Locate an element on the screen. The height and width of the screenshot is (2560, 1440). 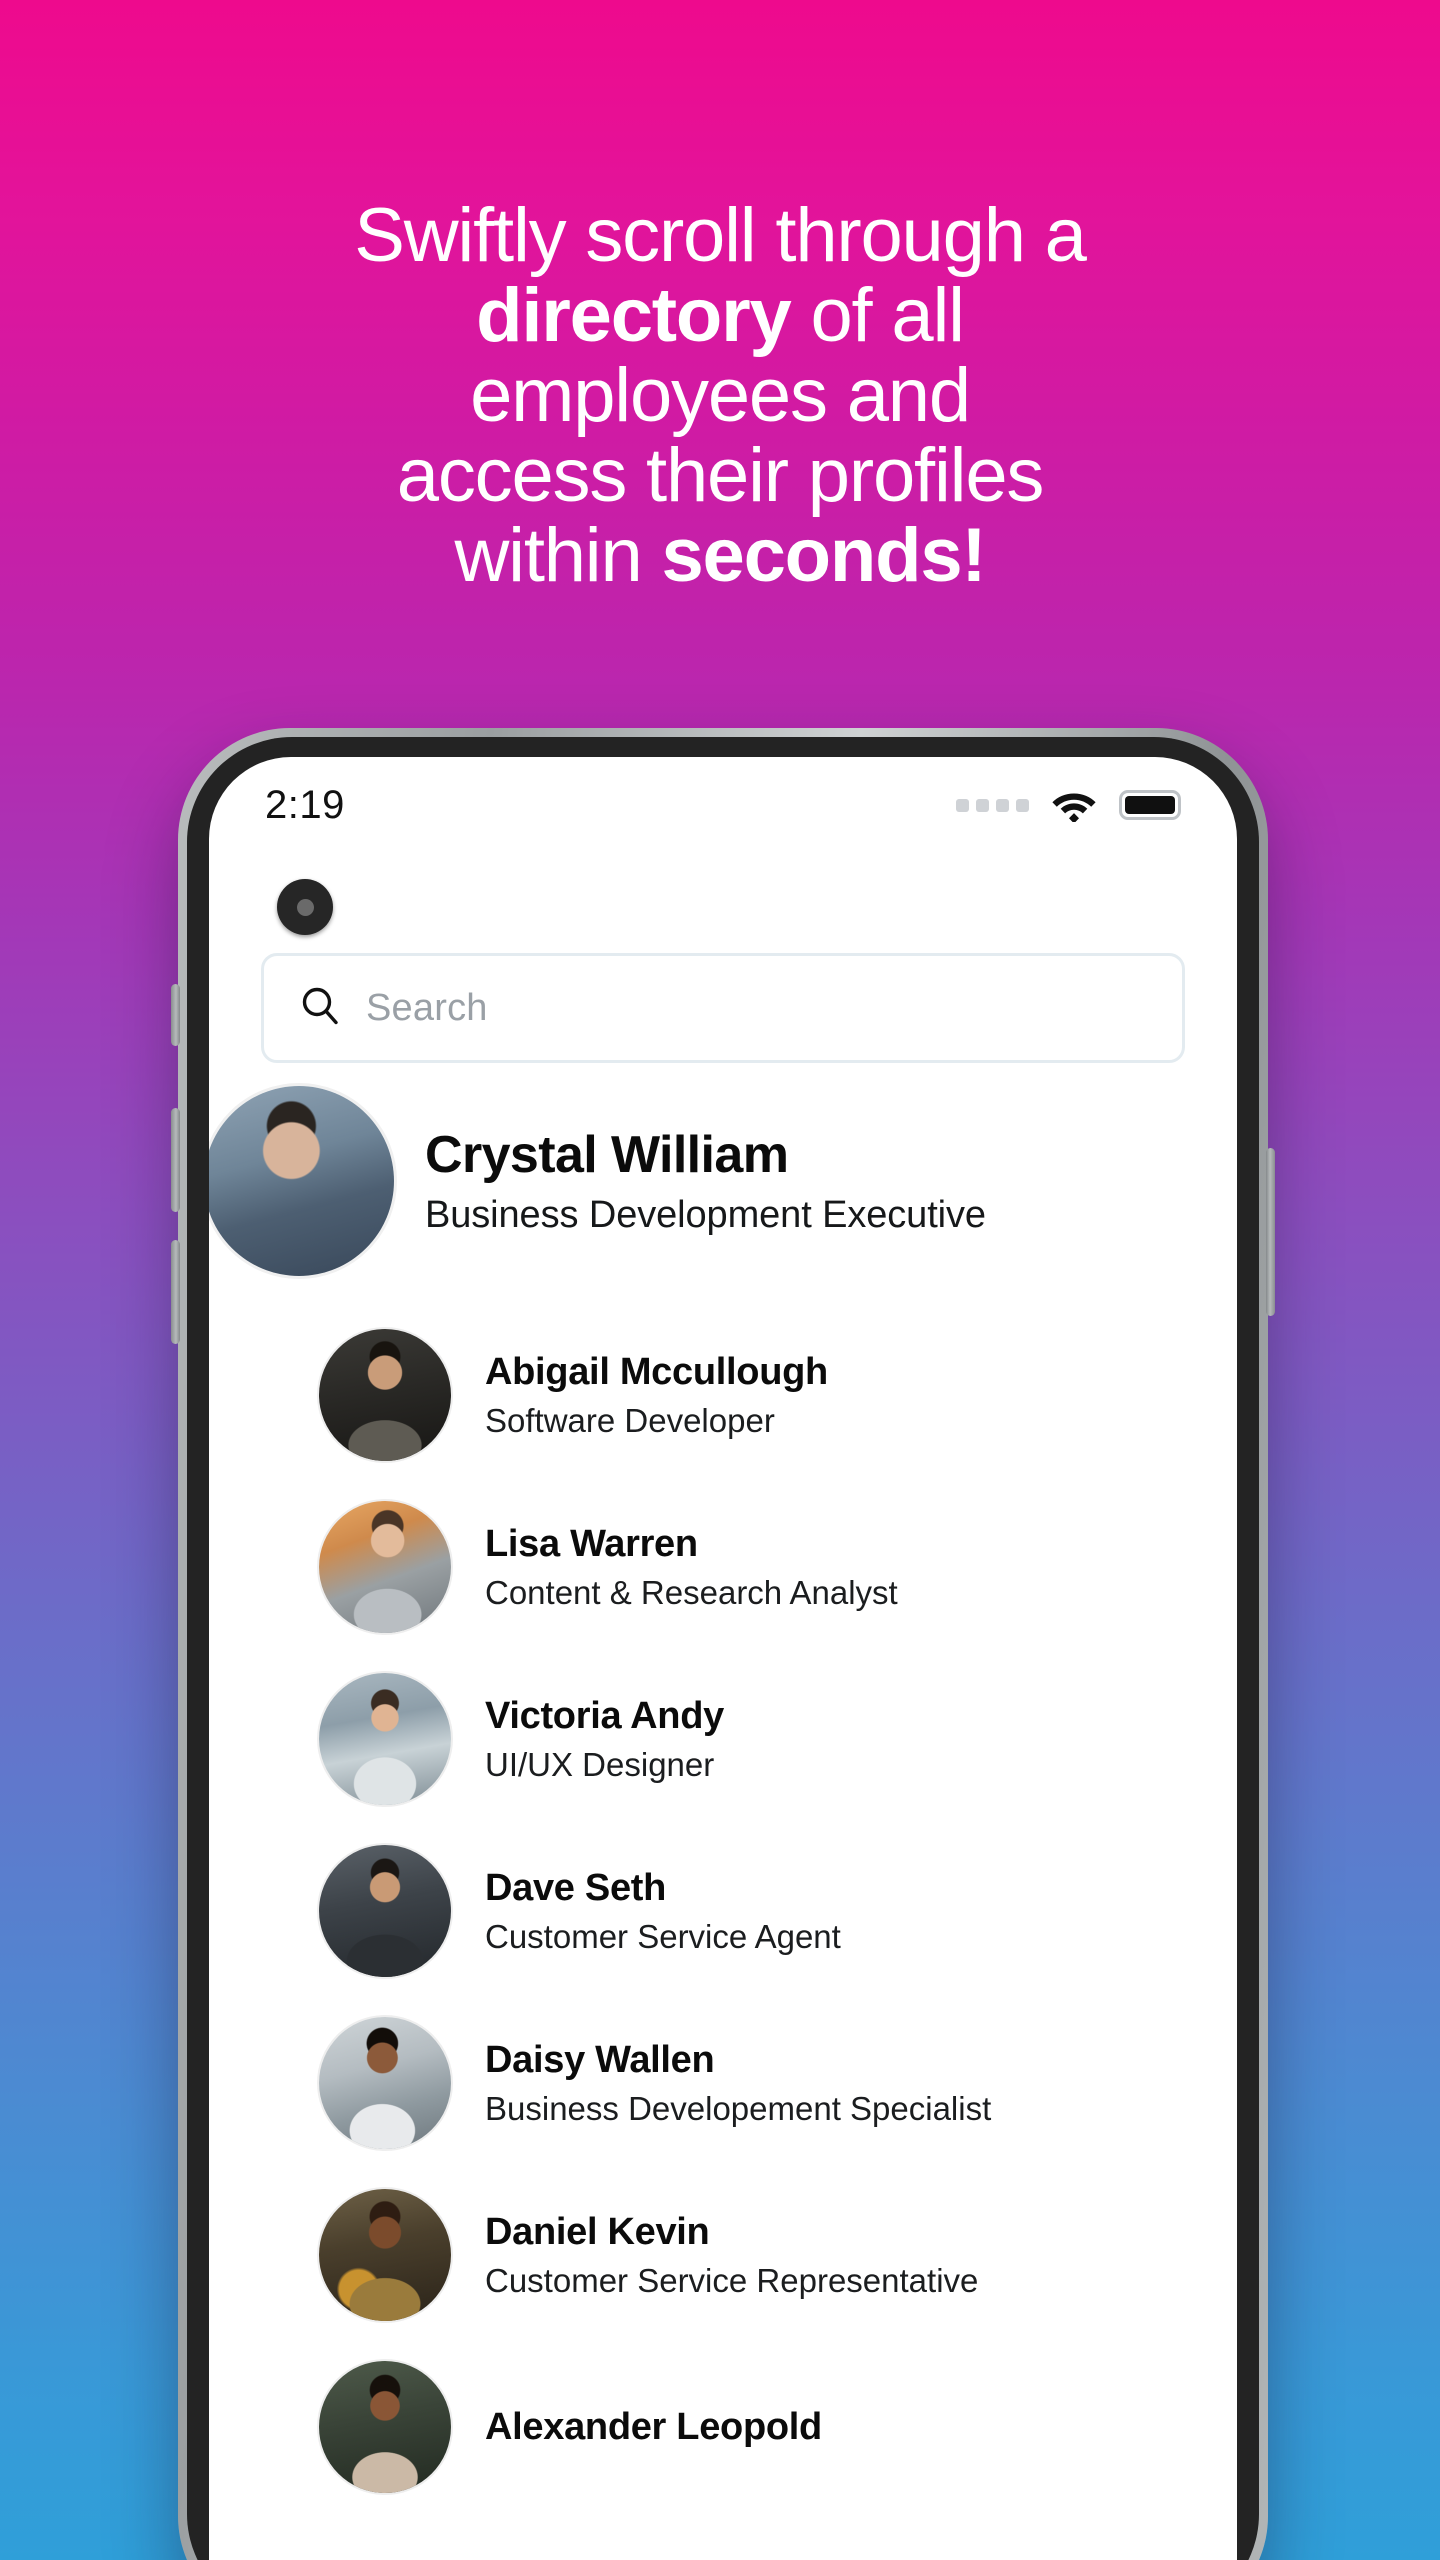
list-item: Dave Seth Customer Service Agent is located at coordinates (723, 1911).